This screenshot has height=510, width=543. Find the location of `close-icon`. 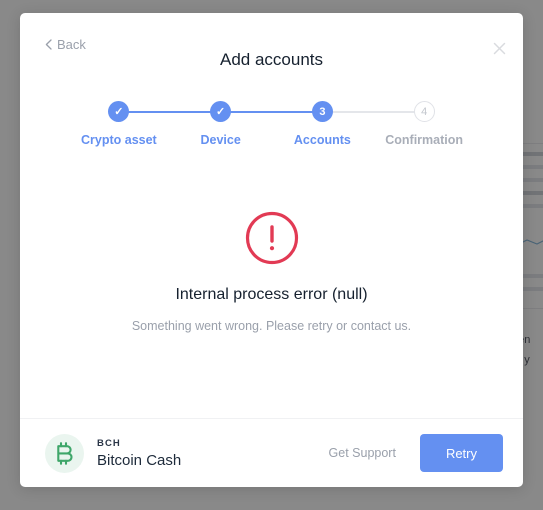

close-icon is located at coordinates (499, 48).